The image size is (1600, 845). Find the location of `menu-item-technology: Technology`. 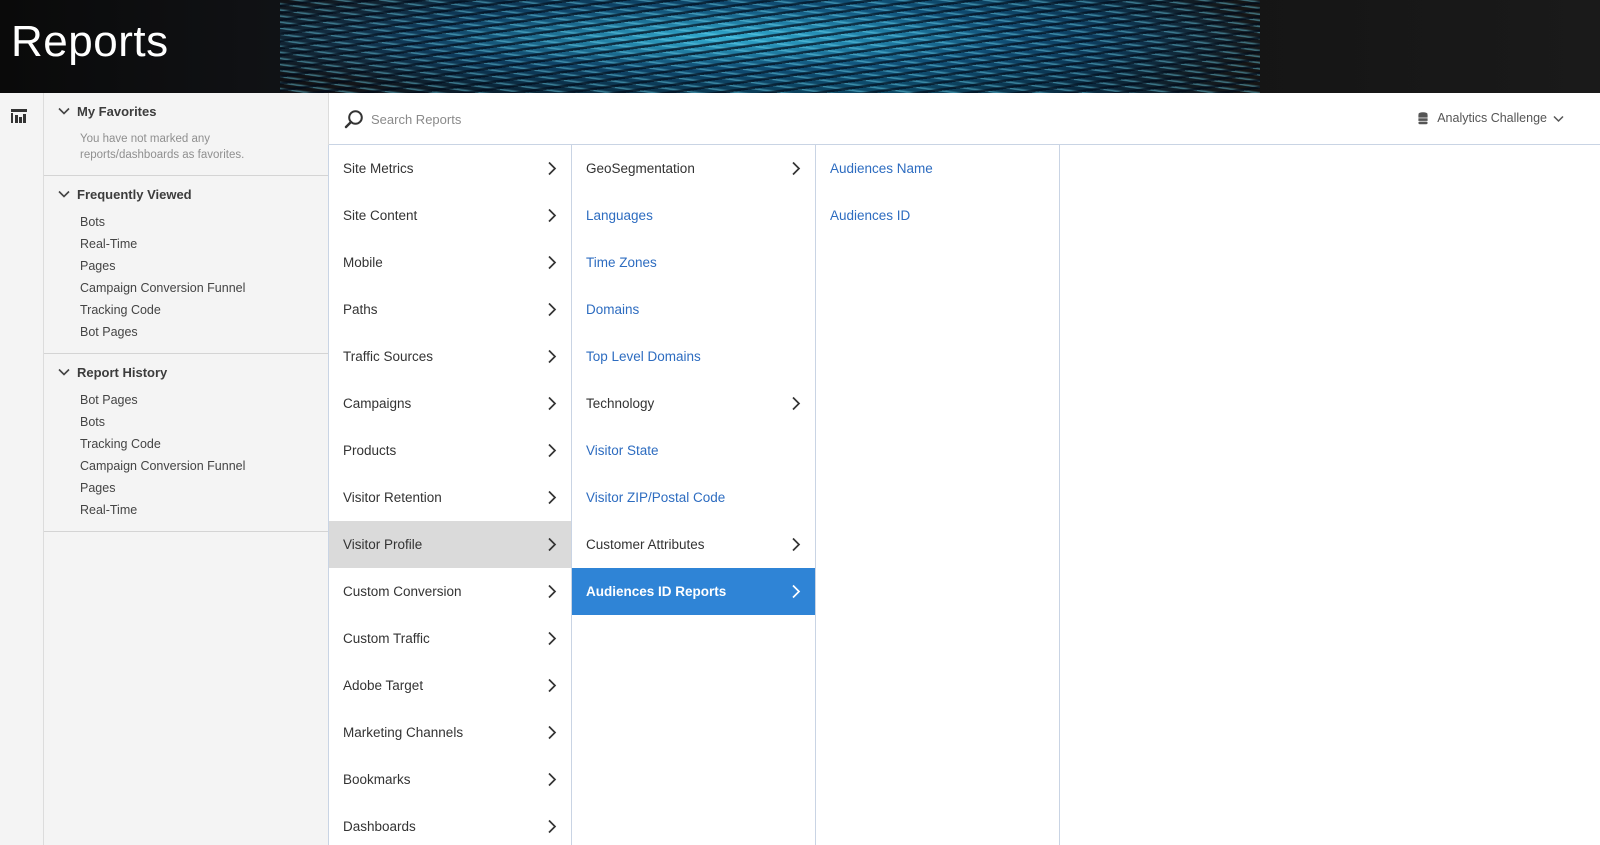

menu-item-technology: Technology is located at coordinates (693, 403).